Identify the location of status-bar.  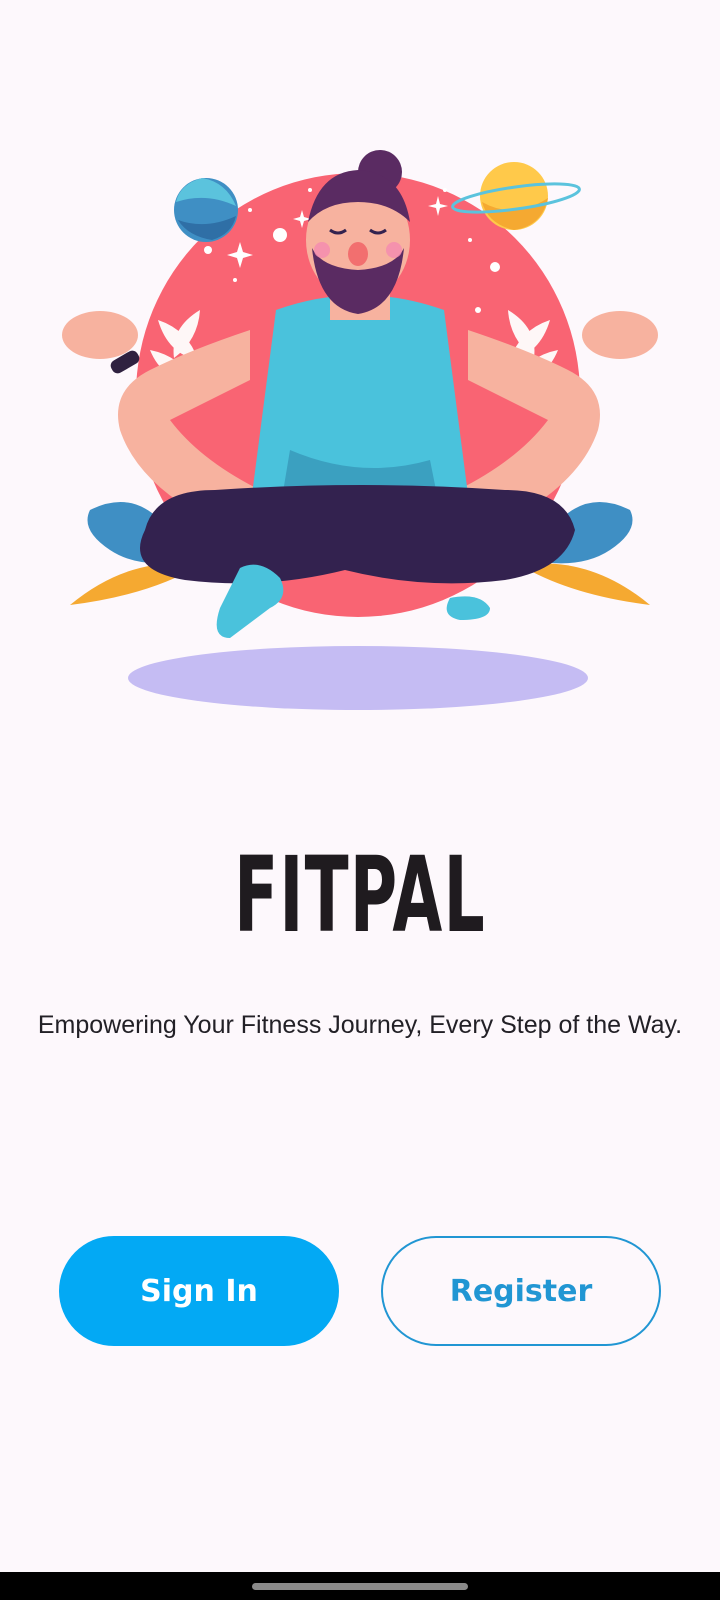
(360, 40).